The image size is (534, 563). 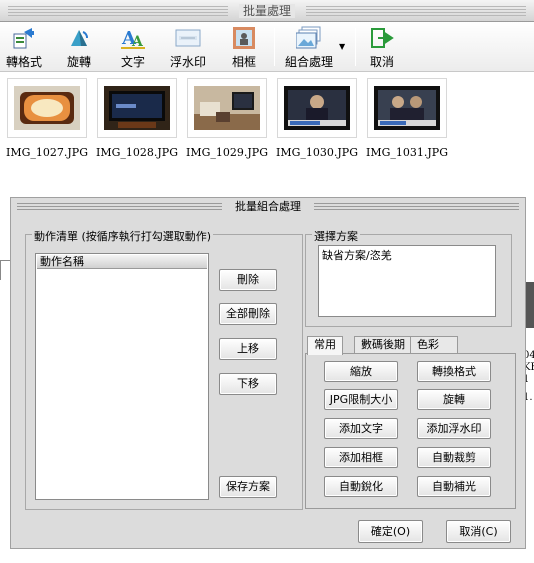 I want to click on cancel-toolbar-button: 取消, so click(x=382, y=47).